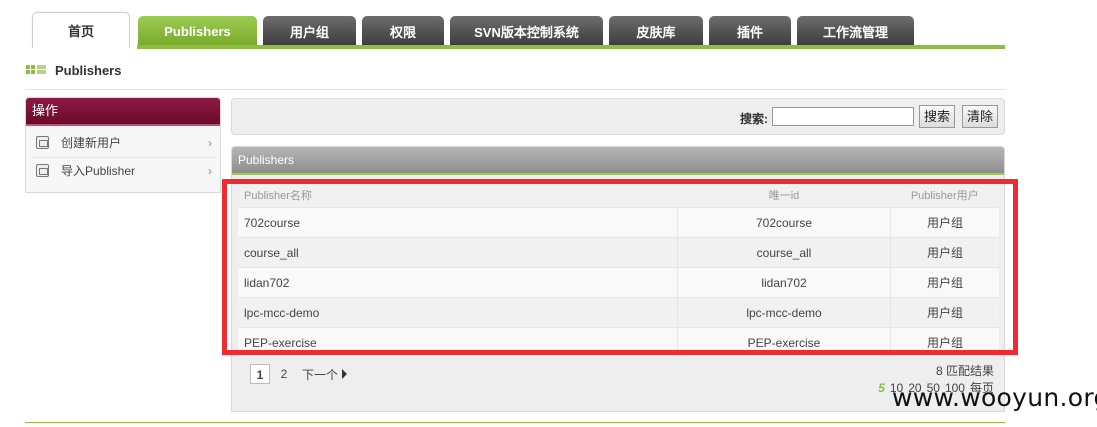 The image size is (1097, 427). Describe the element at coordinates (458, 252) in the screenshot. I see `publisher-name-cell: course_all` at that location.